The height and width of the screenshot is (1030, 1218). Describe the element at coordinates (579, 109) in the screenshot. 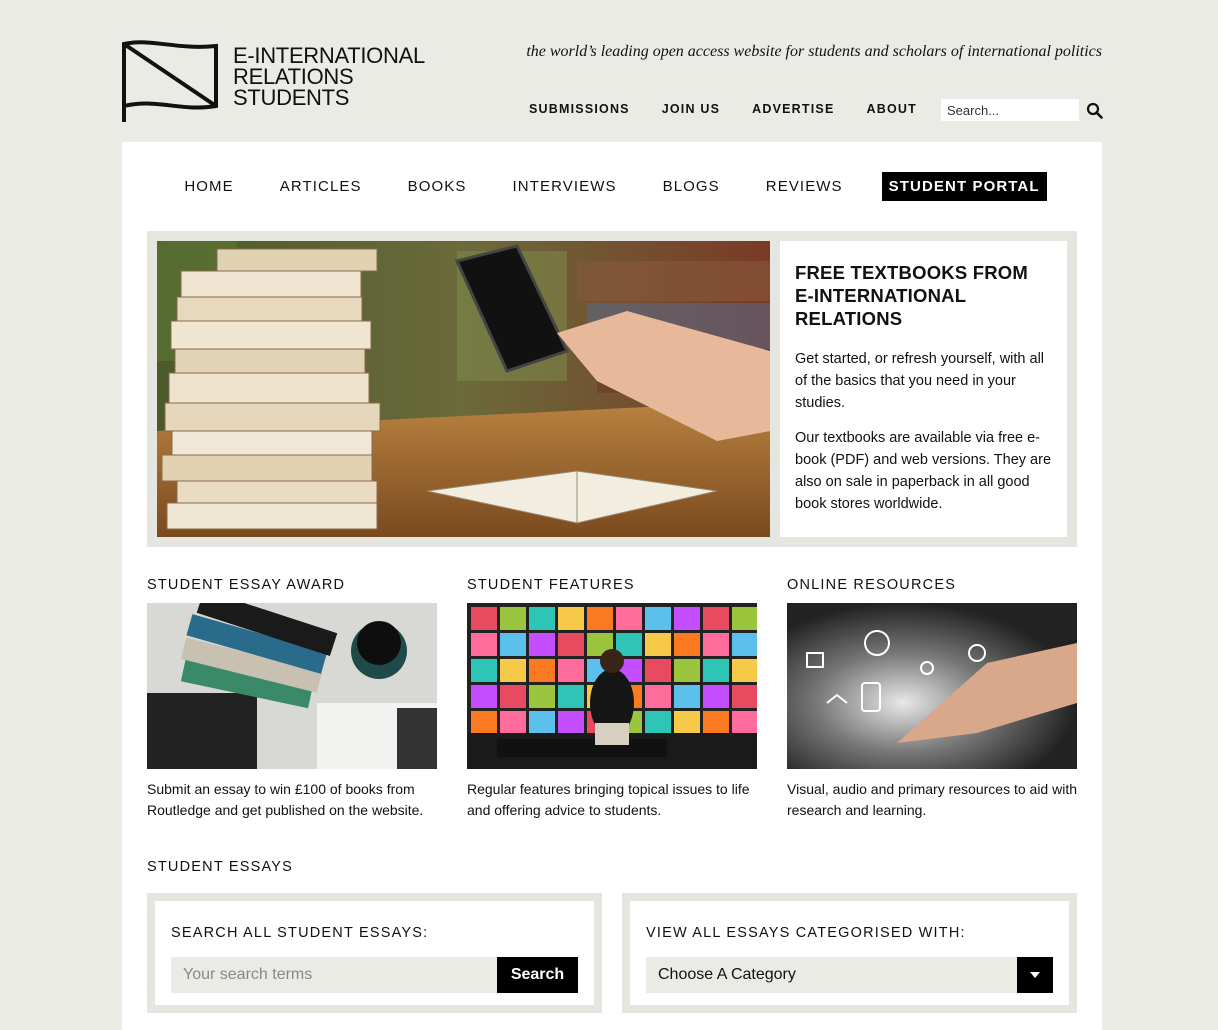

I see `top-nav-submissions: SUBMISSIONS` at that location.